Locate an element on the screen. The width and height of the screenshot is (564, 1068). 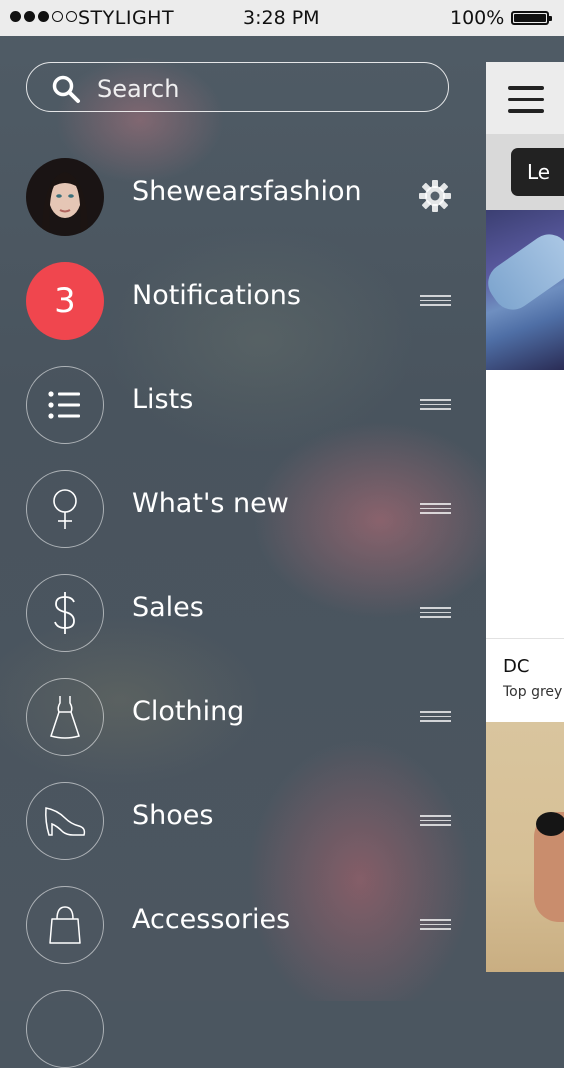
notification-badge: 3 is located at coordinates (65, 301).